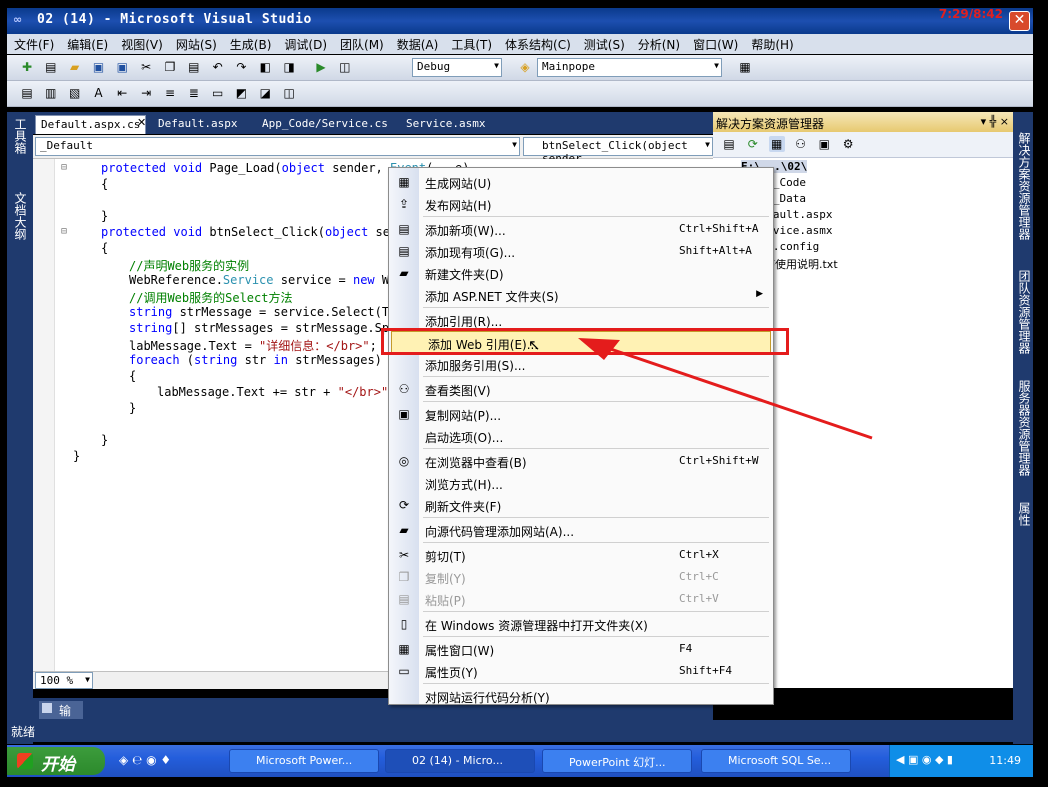  Describe the element at coordinates (98, 93) in the screenshot. I see `word-complete-icon: A` at that location.